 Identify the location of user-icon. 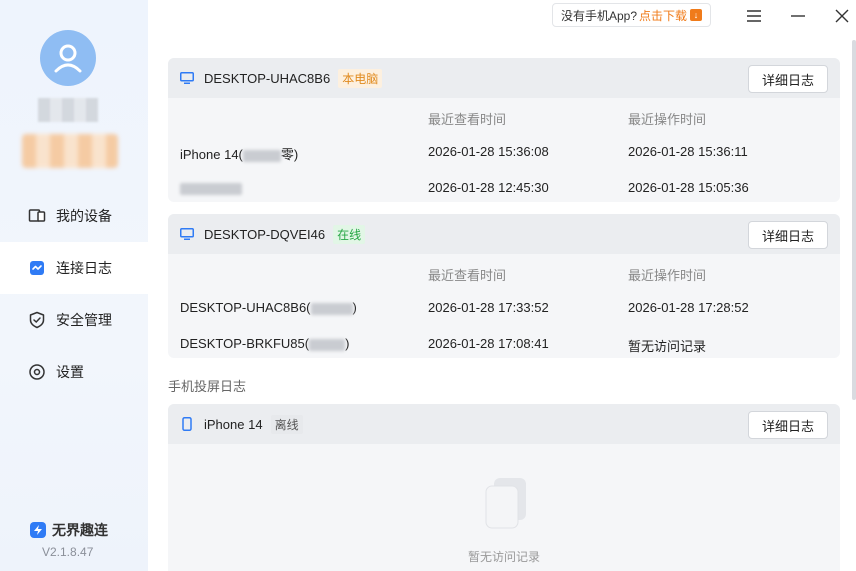
(68, 58).